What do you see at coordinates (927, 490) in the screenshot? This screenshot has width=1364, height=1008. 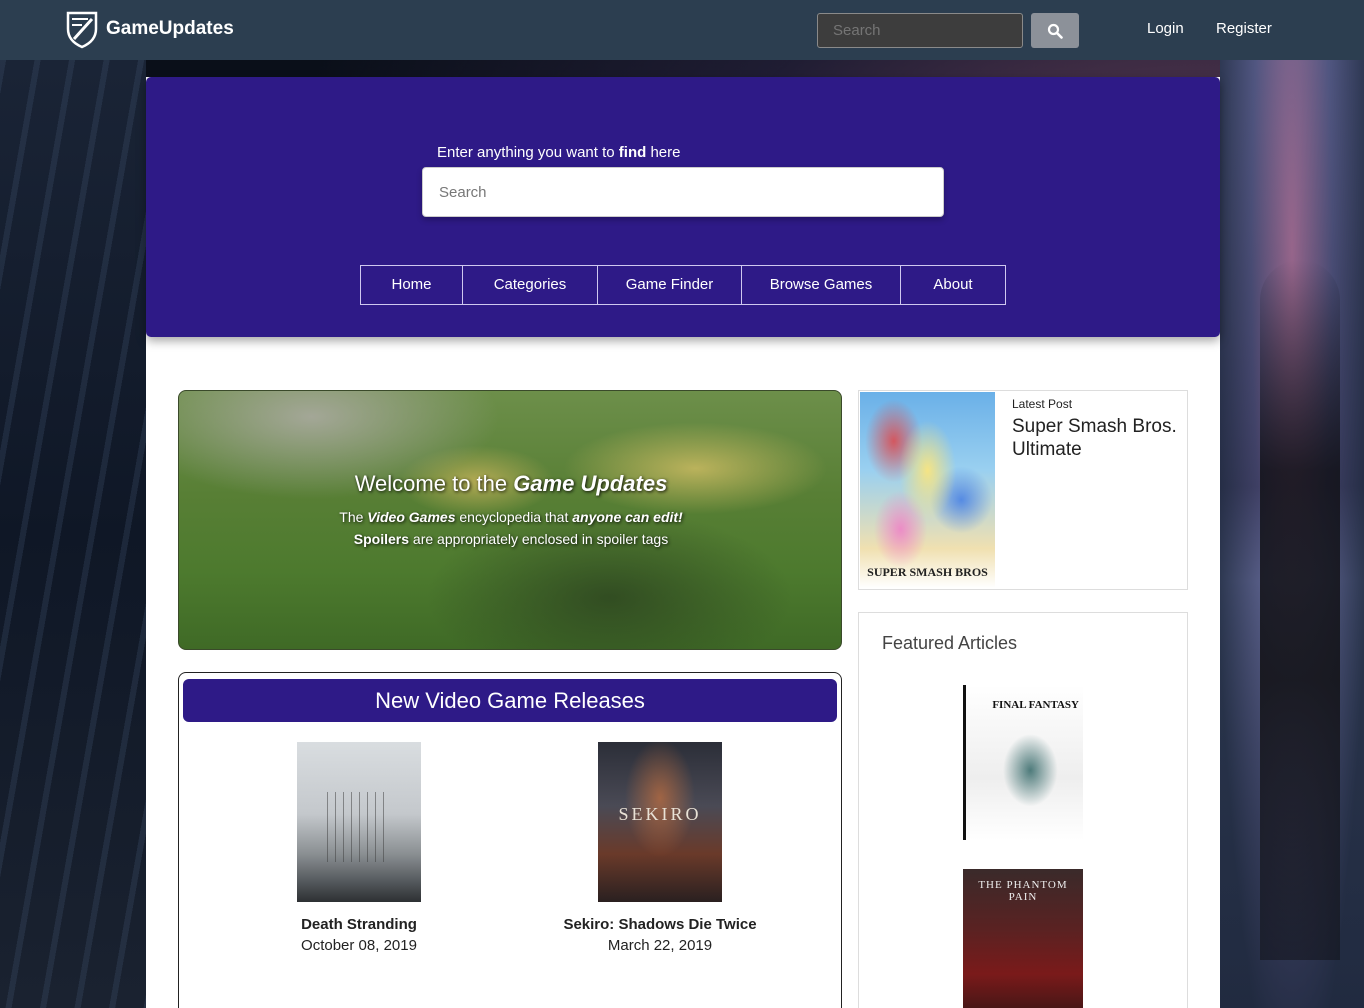 I see `latest-post-image: SUPER SMASH BROS` at bounding box center [927, 490].